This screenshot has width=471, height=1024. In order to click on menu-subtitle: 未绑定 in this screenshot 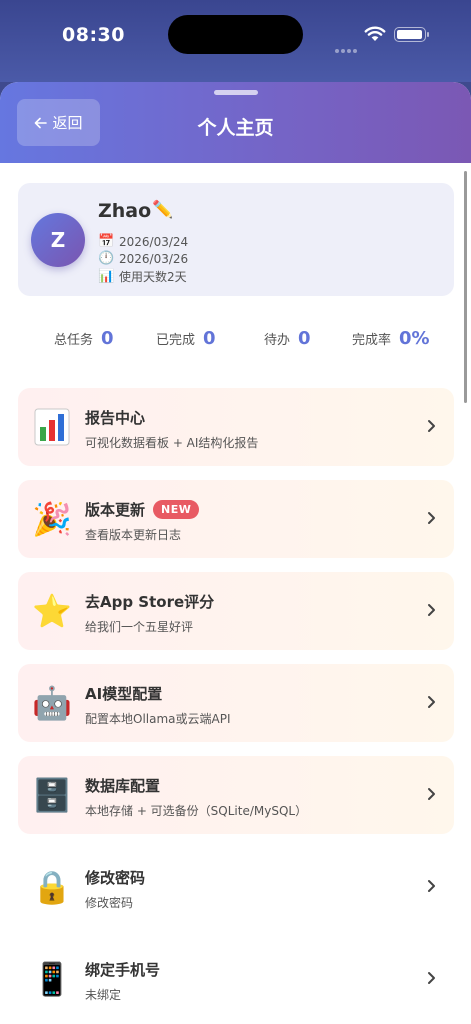, I will do `click(103, 995)`.